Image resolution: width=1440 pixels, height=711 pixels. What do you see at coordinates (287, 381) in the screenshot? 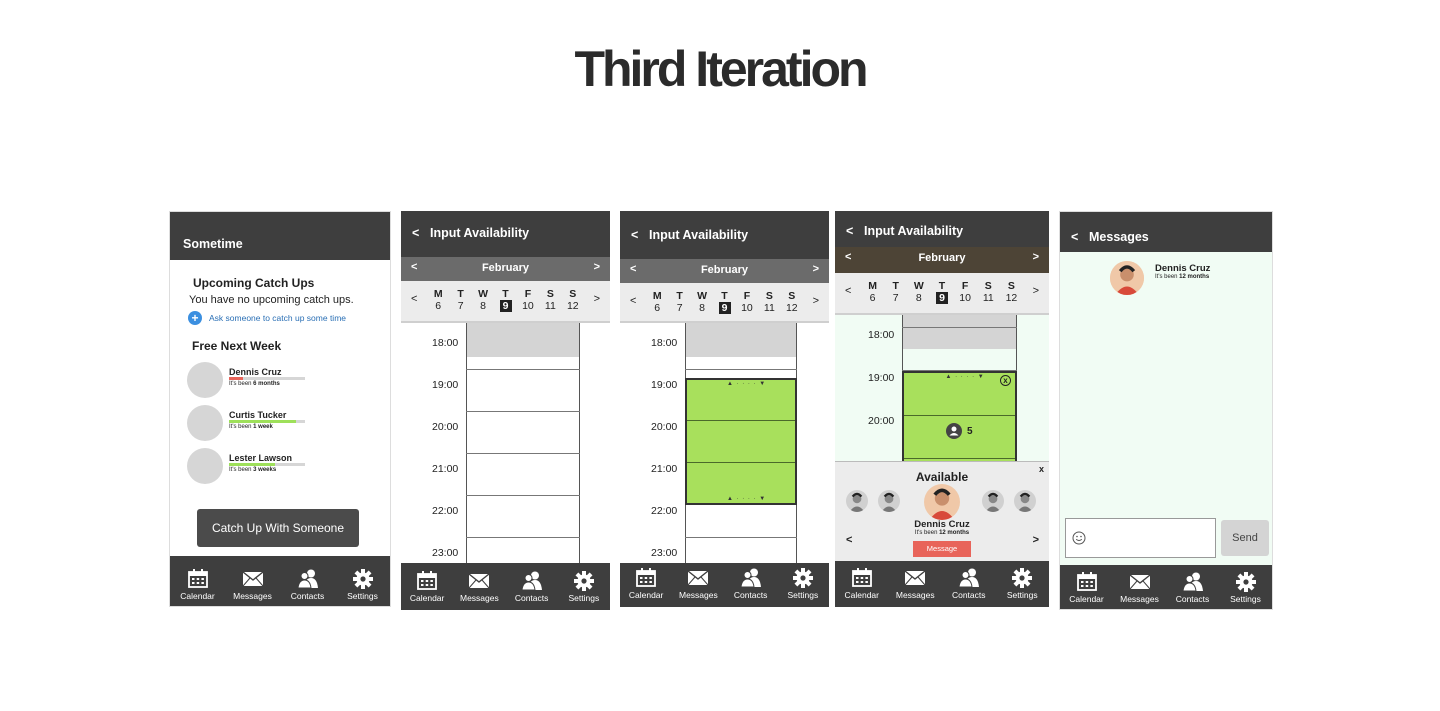
I see `contact-row: Dennis Cruz It's been 6 months` at bounding box center [287, 381].